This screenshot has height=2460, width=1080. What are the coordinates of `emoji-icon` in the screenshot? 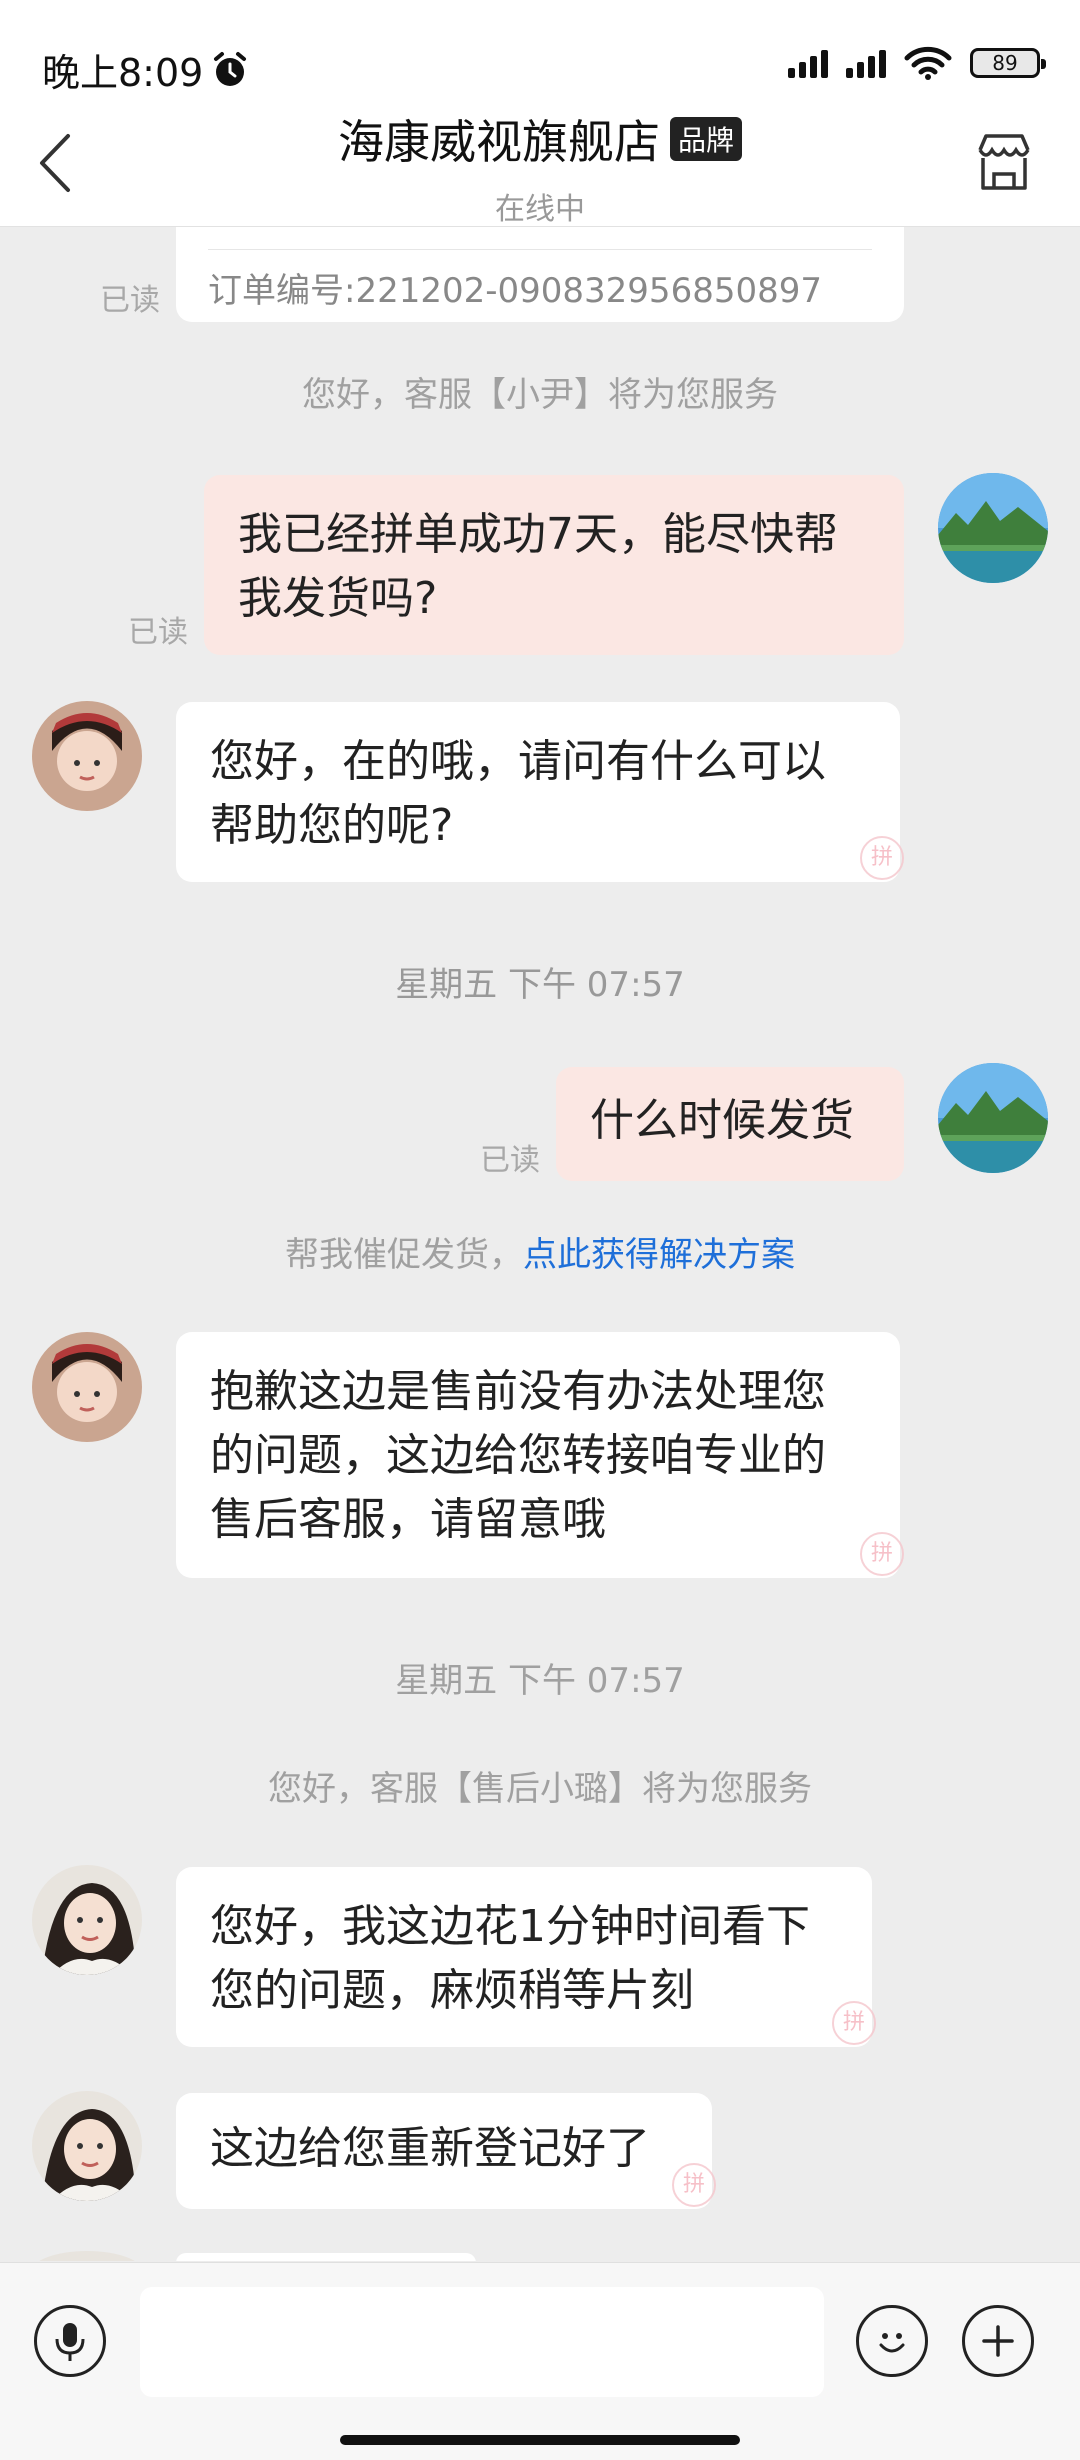 It's located at (892, 2343).